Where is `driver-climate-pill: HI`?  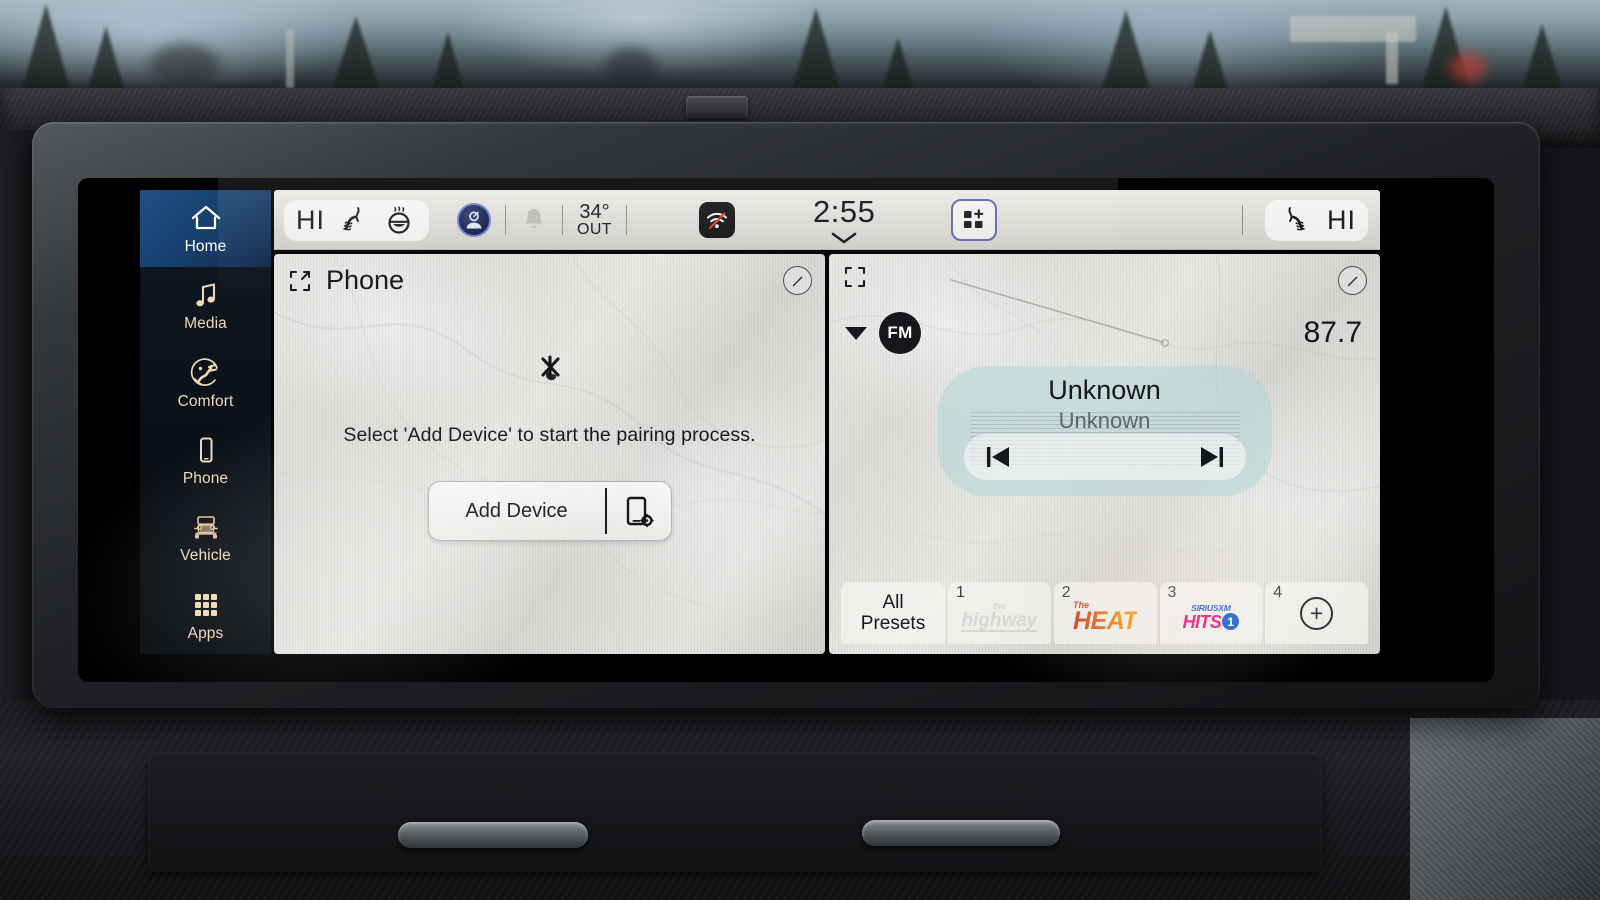 driver-climate-pill: HI is located at coordinates (356, 220).